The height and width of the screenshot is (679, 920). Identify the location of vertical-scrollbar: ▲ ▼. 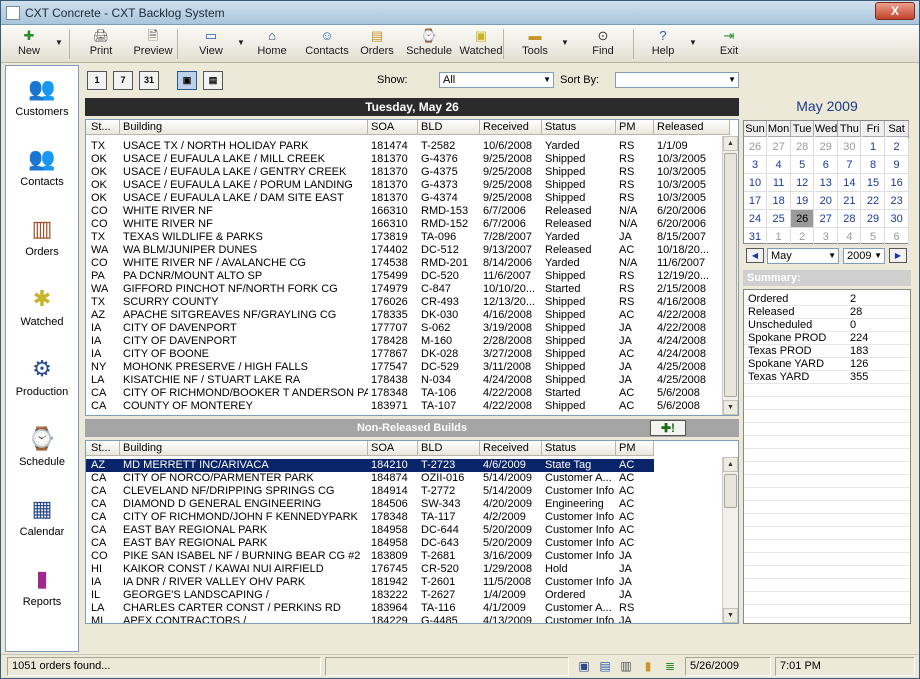
(730, 275).